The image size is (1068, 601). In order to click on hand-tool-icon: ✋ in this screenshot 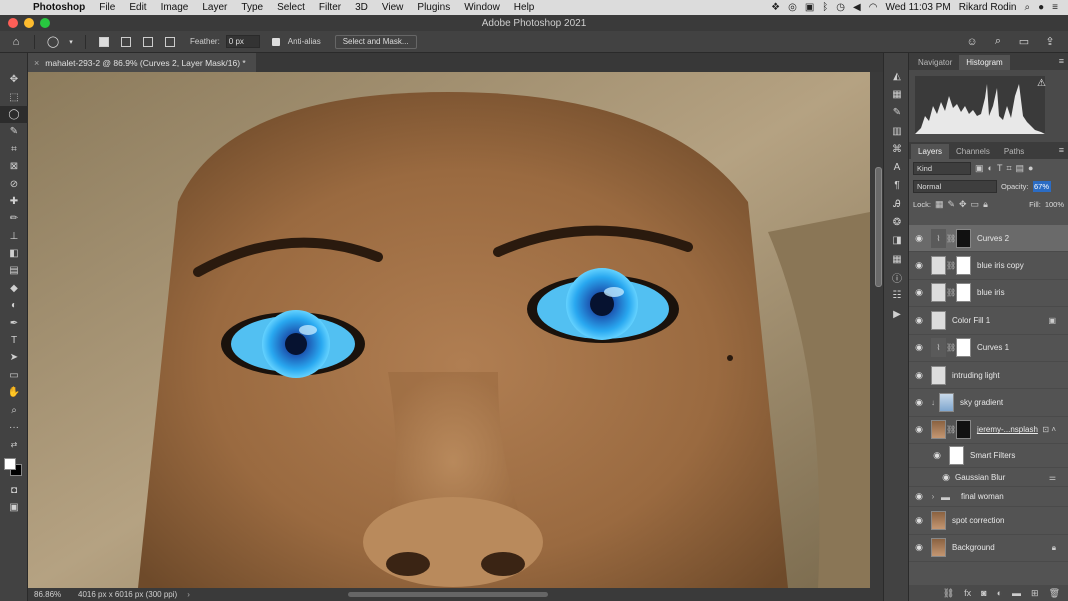, I will do `click(14, 392)`.